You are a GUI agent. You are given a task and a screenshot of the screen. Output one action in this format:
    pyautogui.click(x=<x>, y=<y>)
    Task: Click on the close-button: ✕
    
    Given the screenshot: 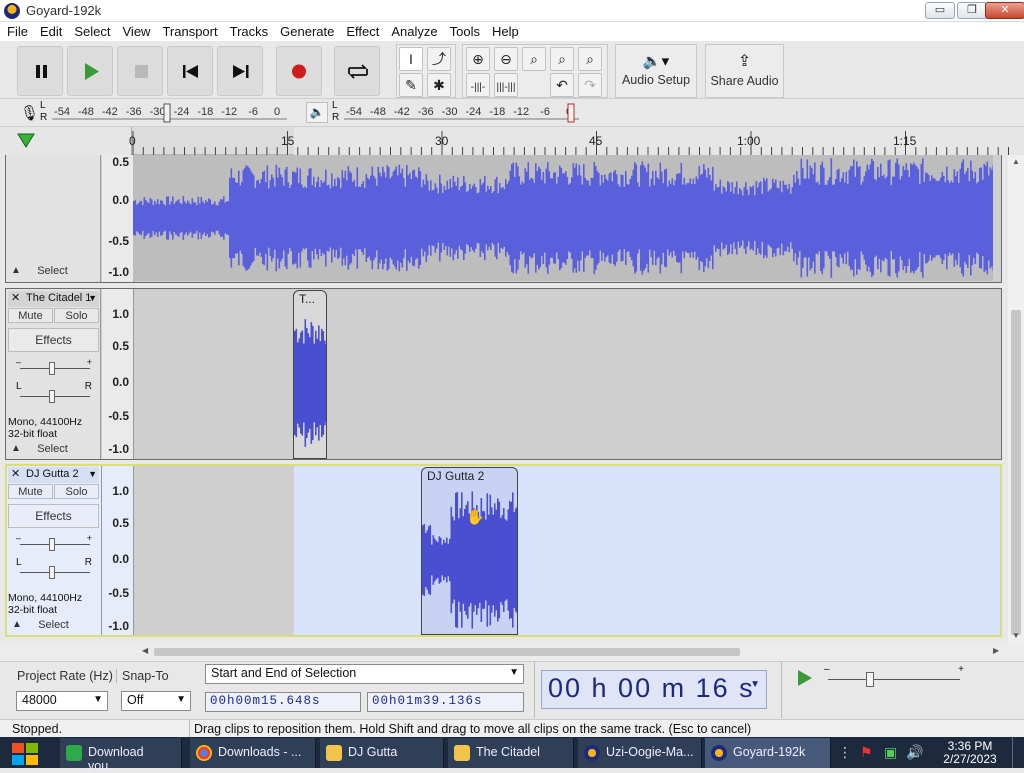 What is the action you would take?
    pyautogui.click(x=1004, y=10)
    